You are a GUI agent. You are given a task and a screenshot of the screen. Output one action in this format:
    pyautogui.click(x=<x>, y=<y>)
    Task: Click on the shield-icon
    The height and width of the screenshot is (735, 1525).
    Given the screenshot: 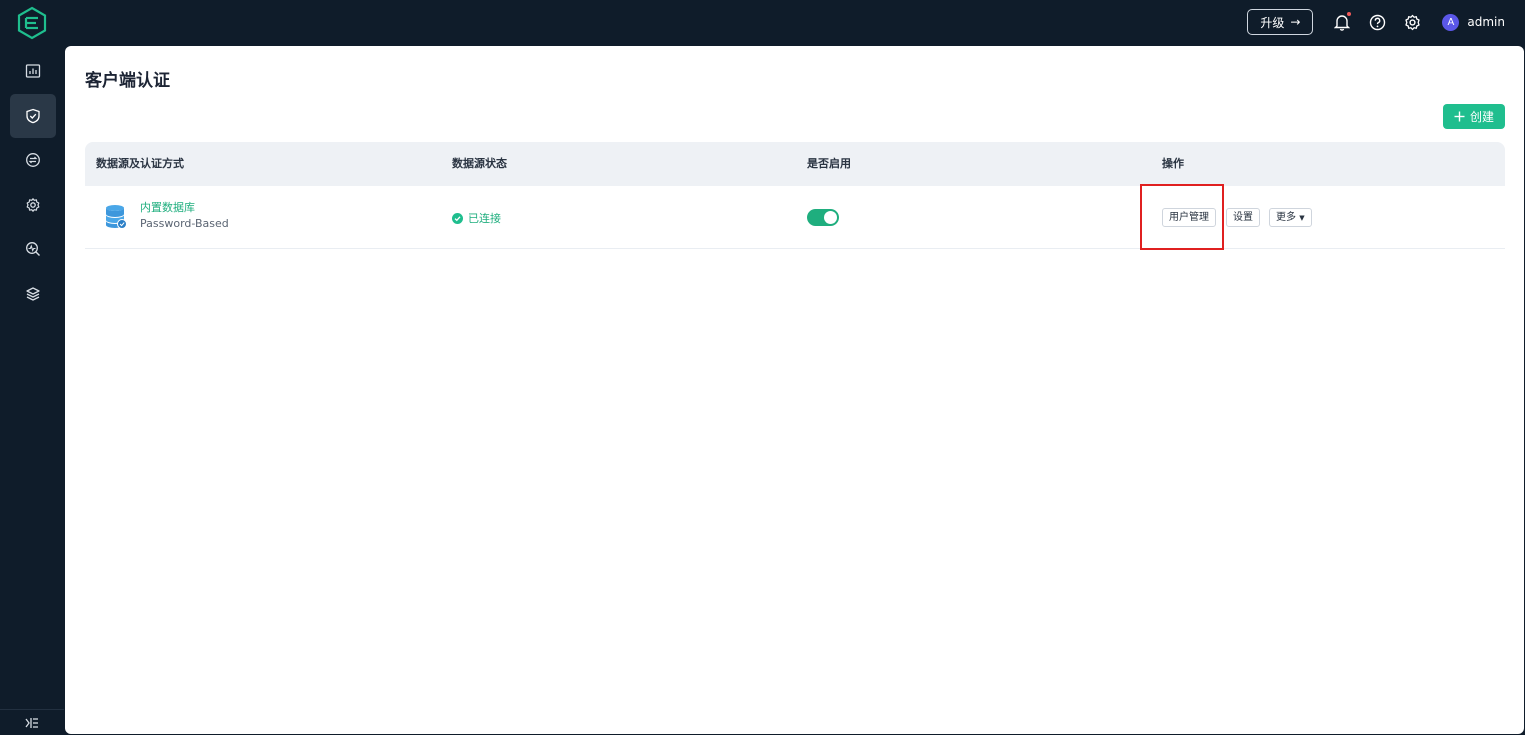 What is the action you would take?
    pyautogui.click(x=33, y=116)
    